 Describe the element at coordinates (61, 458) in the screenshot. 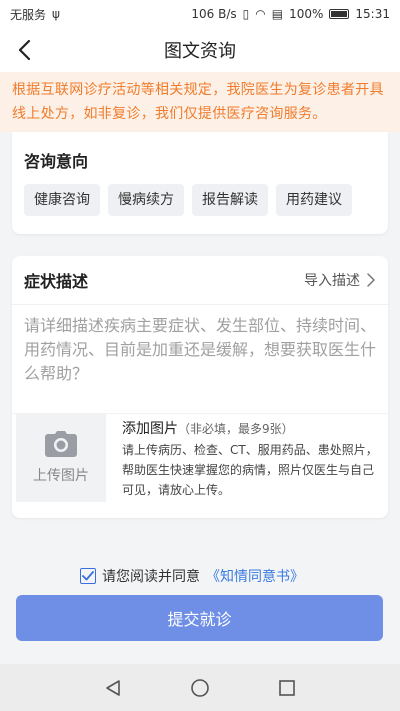

I see `upload-image-button: 上传图片` at that location.